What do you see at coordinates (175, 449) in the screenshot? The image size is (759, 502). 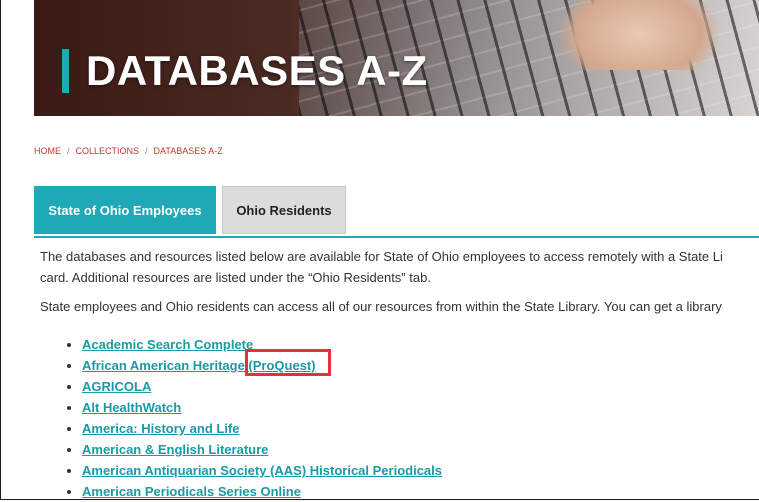 I see `database-link: American & English Literature` at bounding box center [175, 449].